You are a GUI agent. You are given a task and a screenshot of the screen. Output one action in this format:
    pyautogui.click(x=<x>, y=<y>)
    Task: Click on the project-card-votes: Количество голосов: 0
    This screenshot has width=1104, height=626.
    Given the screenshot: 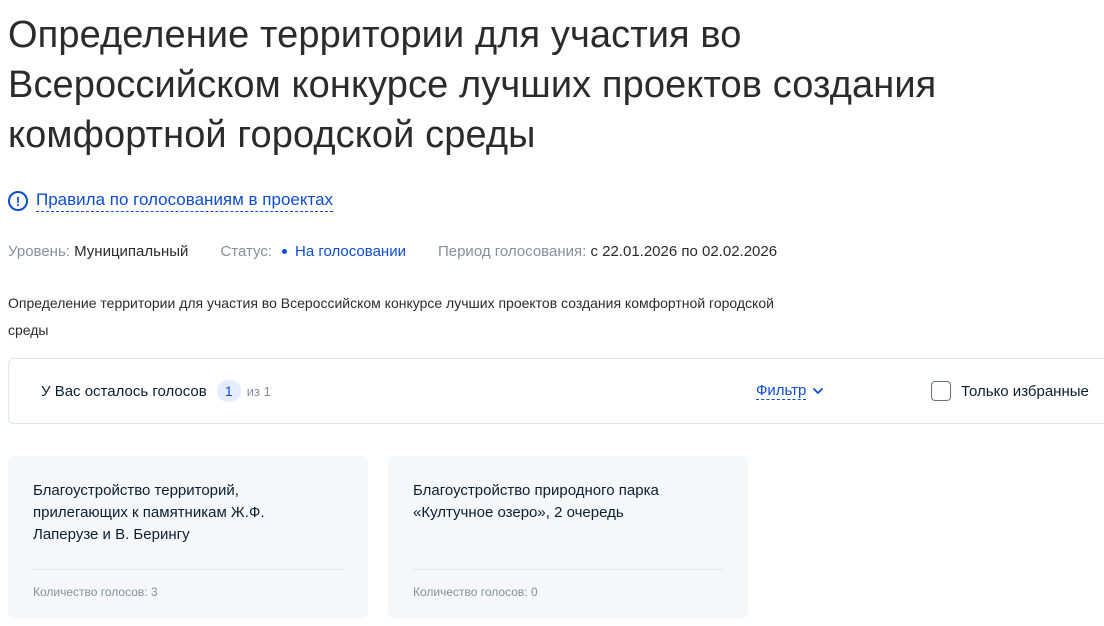 What is the action you would take?
    pyautogui.click(x=475, y=592)
    